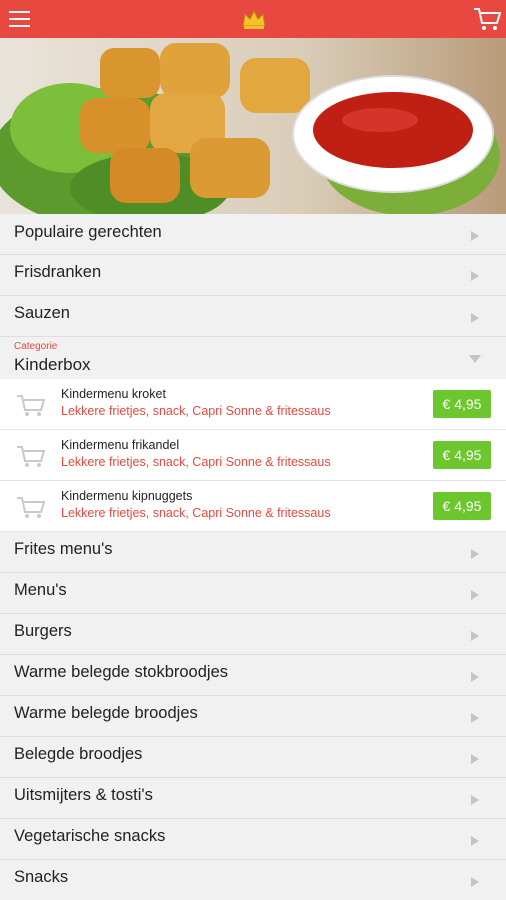 The height and width of the screenshot is (900, 506). What do you see at coordinates (253, 234) in the screenshot?
I see `category-row: Populaire gerechten` at bounding box center [253, 234].